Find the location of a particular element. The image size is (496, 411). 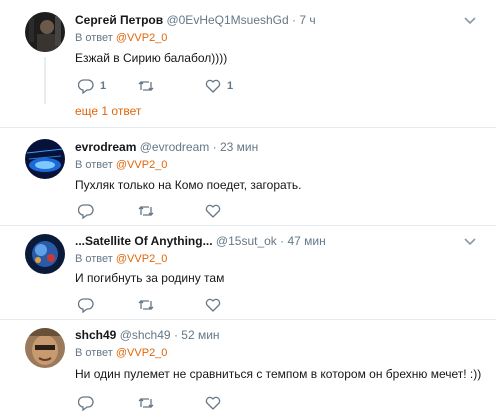

like-count: 1 is located at coordinates (230, 86).